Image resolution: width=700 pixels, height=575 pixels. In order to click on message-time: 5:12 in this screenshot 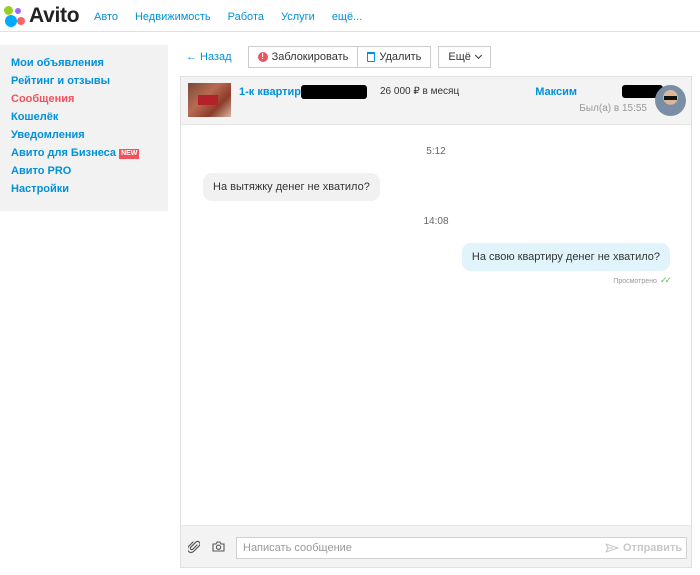, I will do `click(436, 151)`.